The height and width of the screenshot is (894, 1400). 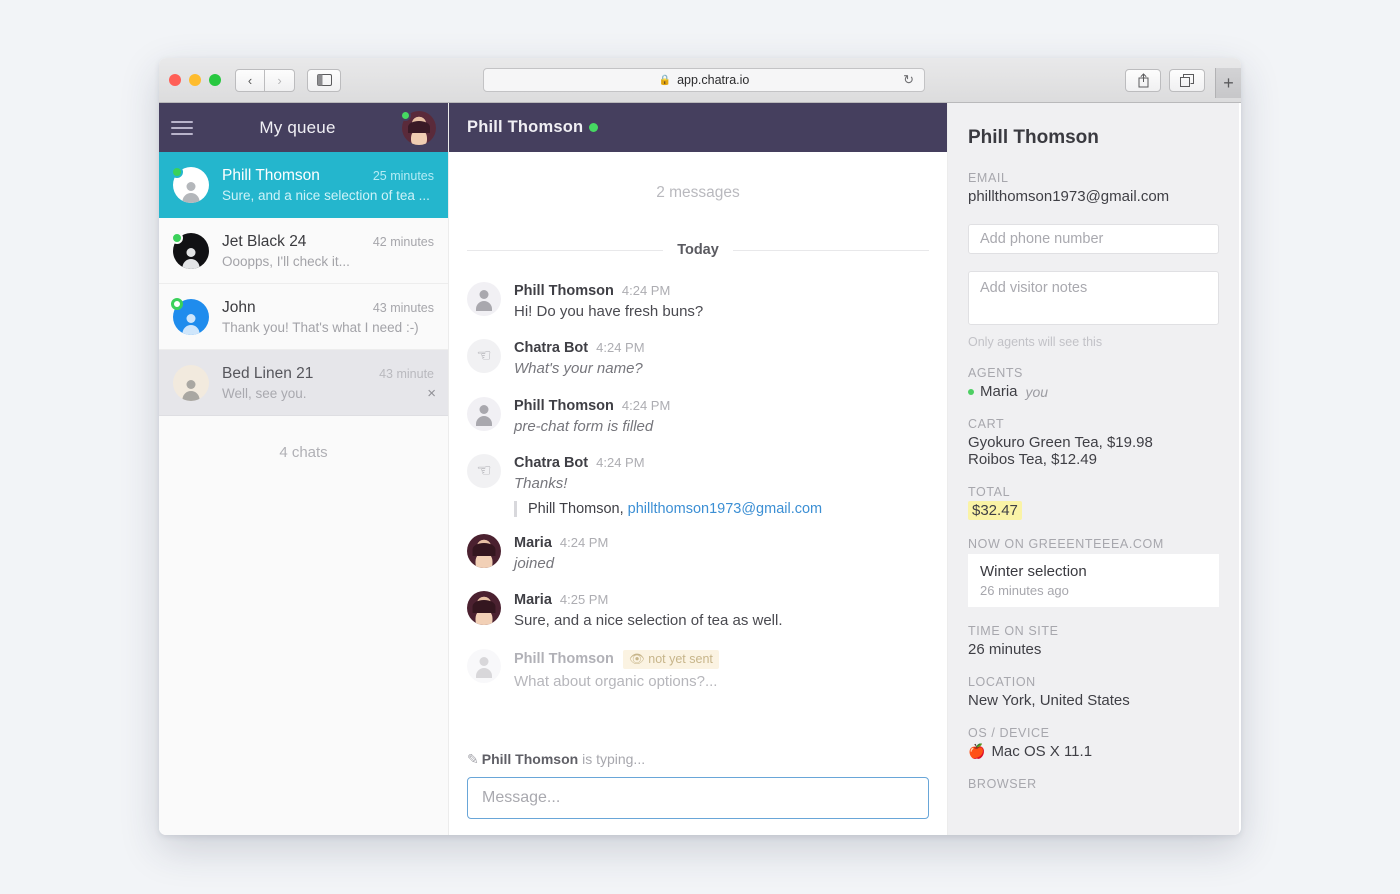 I want to click on pencil-icon: ✎, so click(x=473, y=759).